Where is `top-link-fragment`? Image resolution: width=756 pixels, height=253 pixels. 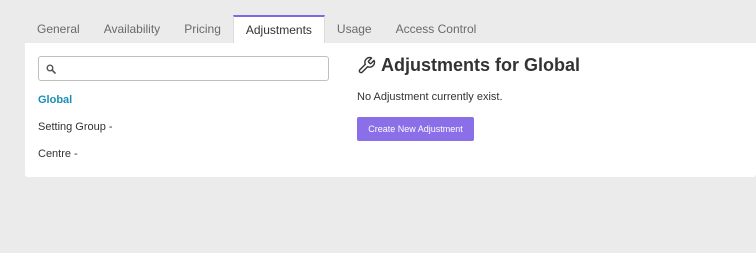 top-link-fragment is located at coordinates (106, 1).